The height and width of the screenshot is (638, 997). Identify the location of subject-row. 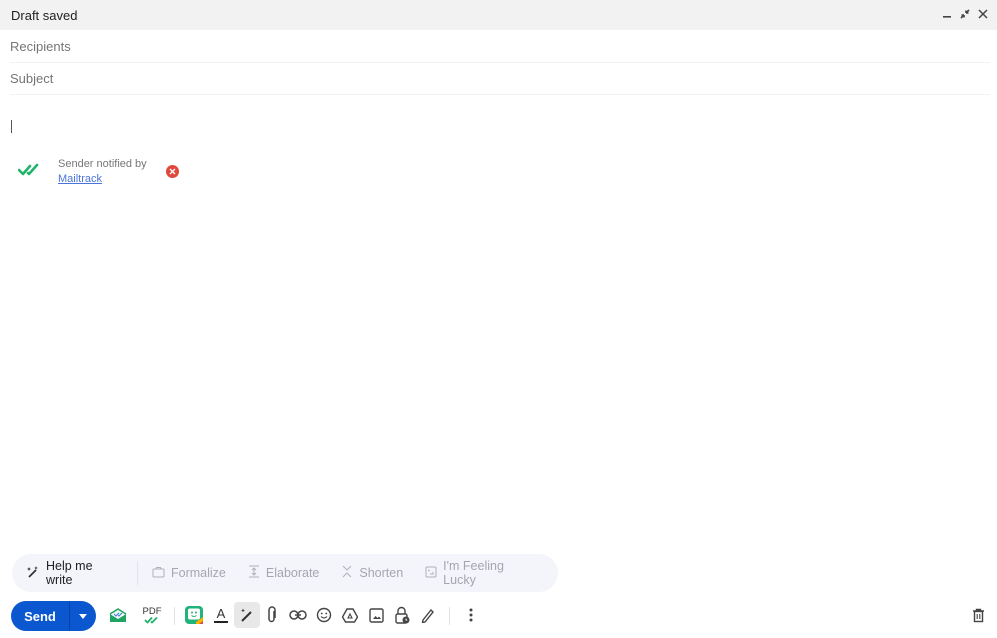
(500, 78).